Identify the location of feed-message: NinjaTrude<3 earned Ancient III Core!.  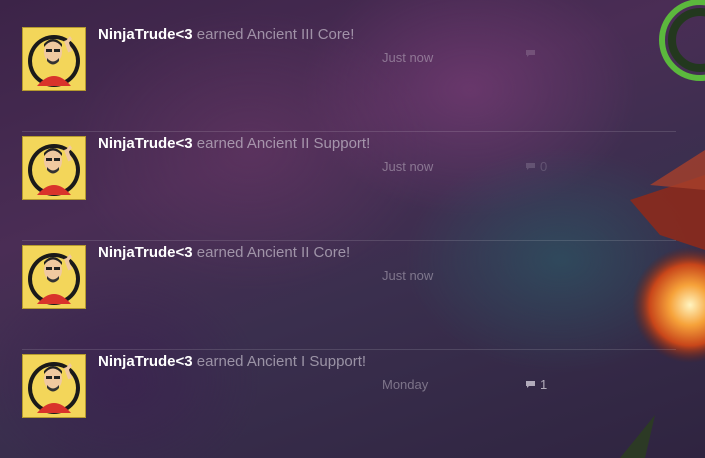
(226, 34).